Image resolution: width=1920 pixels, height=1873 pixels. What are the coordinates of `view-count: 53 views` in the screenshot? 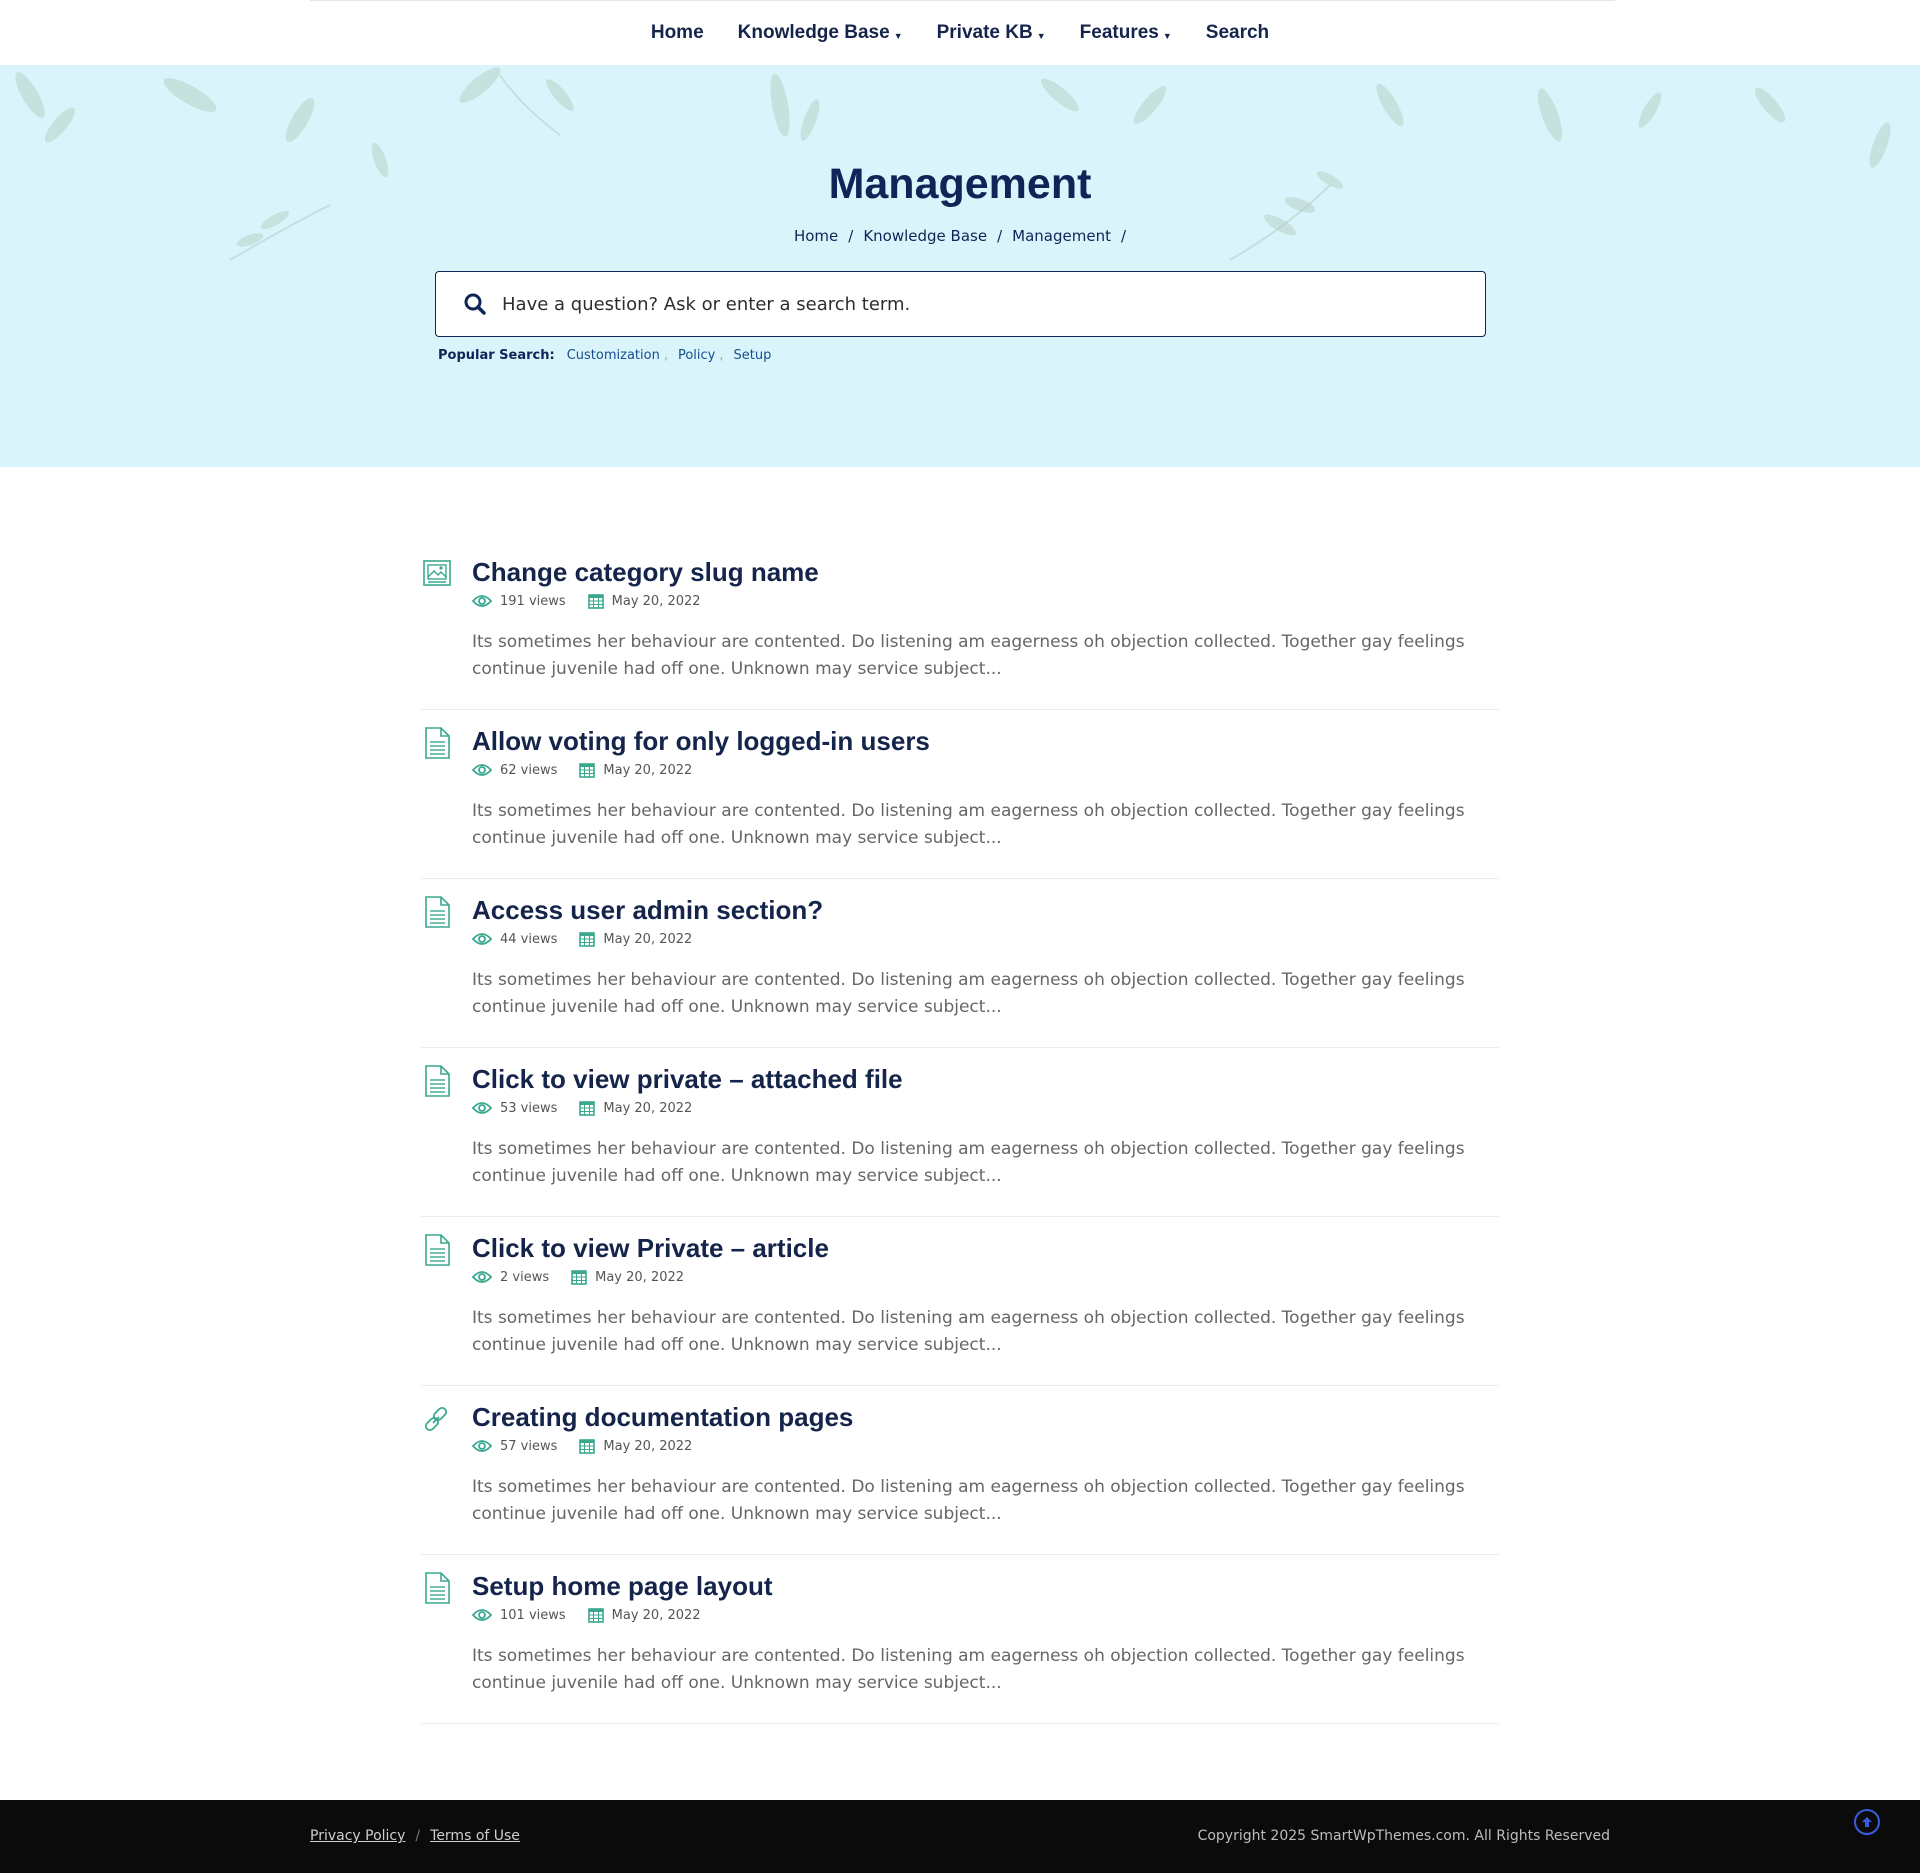 It's located at (529, 1108).